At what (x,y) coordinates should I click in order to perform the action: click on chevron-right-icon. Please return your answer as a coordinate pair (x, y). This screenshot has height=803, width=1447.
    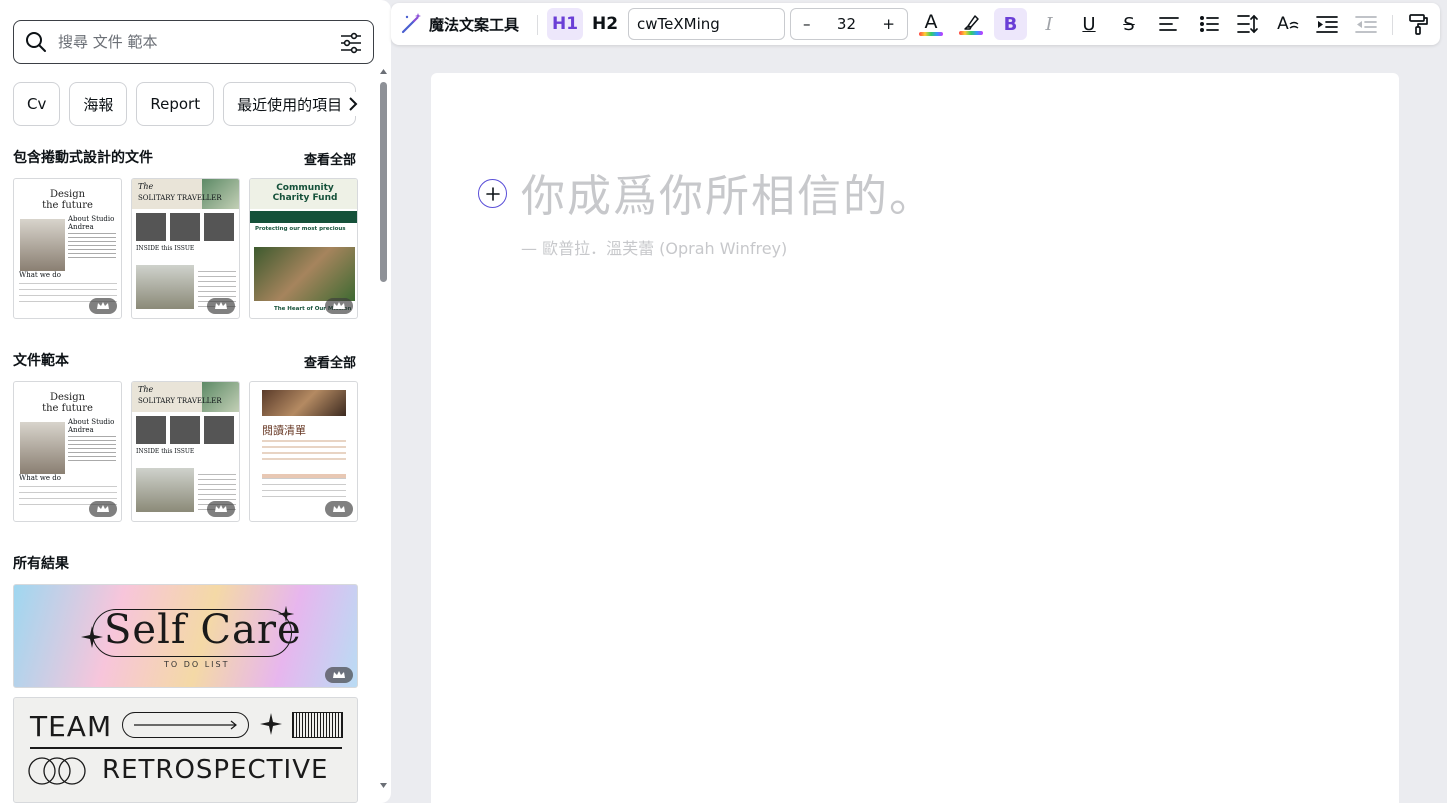
    Looking at the image, I should click on (353, 104).